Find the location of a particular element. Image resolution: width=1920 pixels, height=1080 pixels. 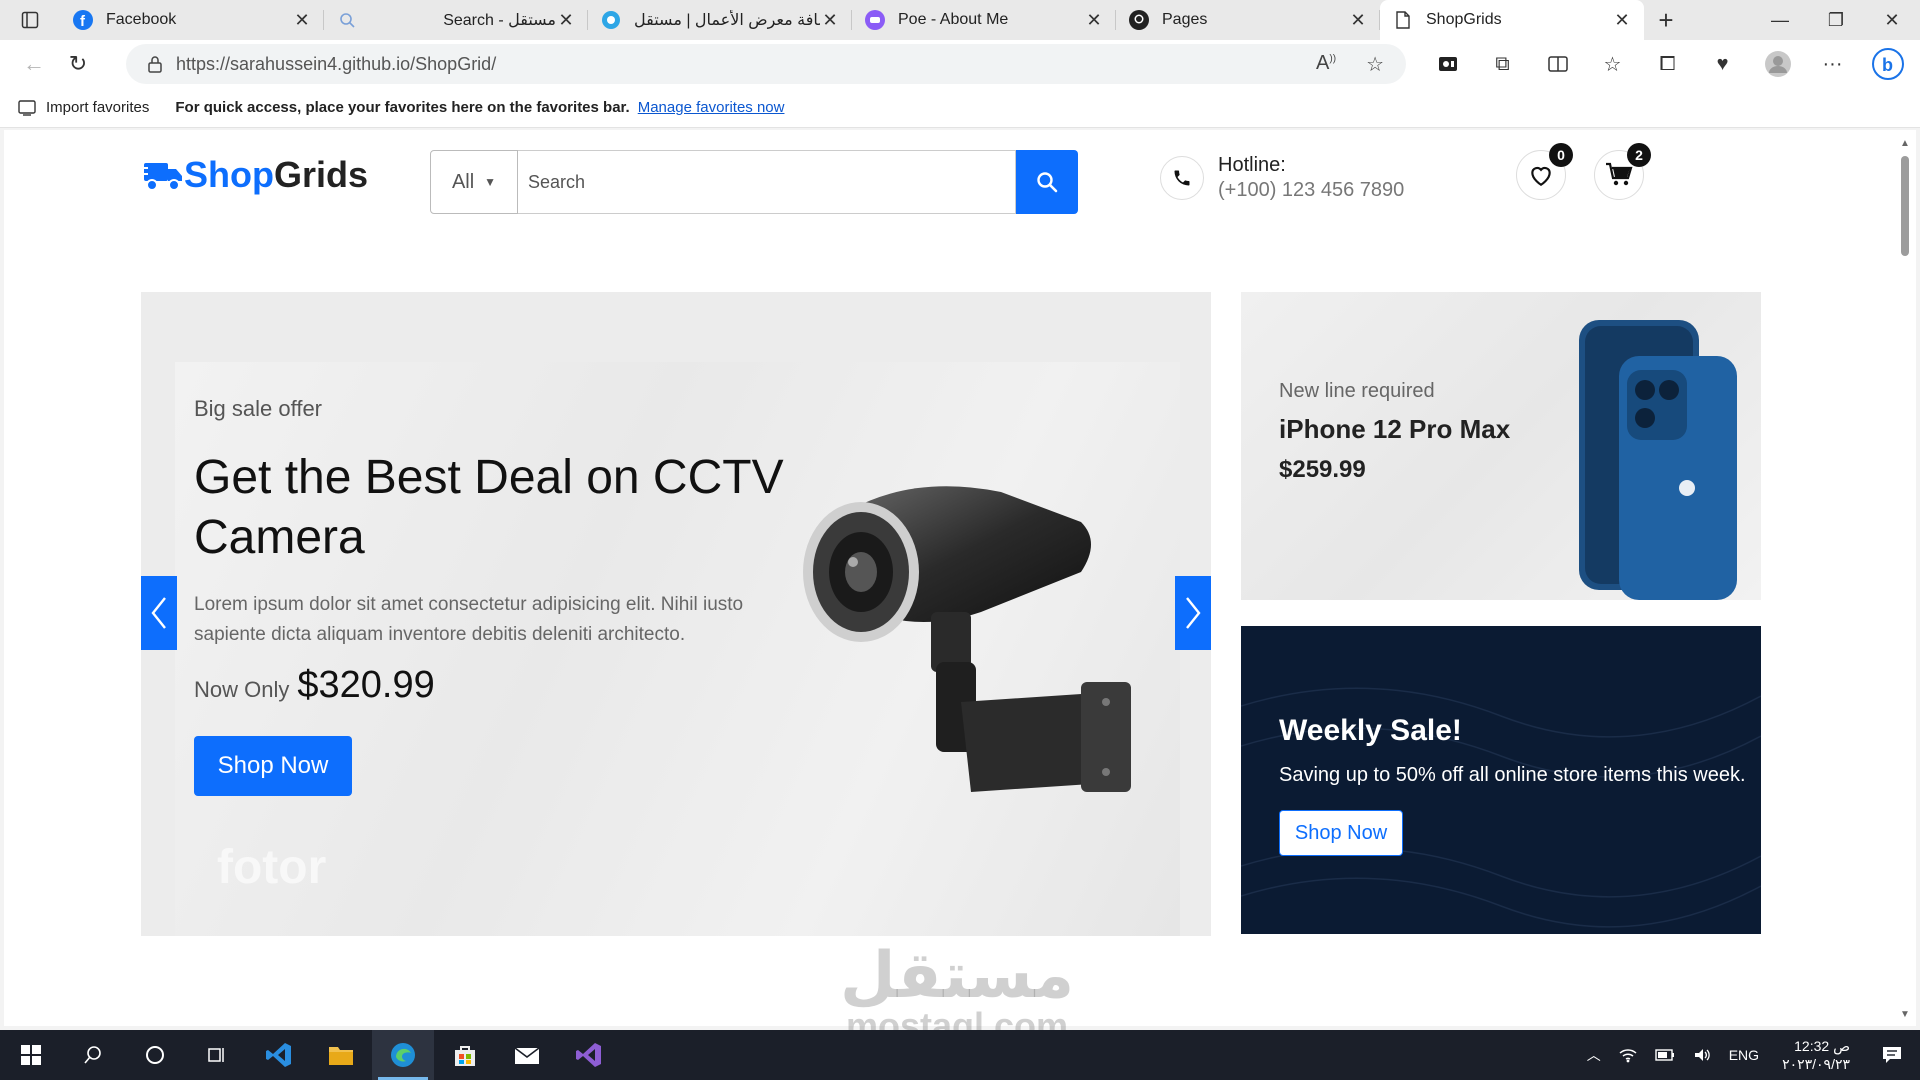

split-screen-icon is located at coordinates (1557, 64).